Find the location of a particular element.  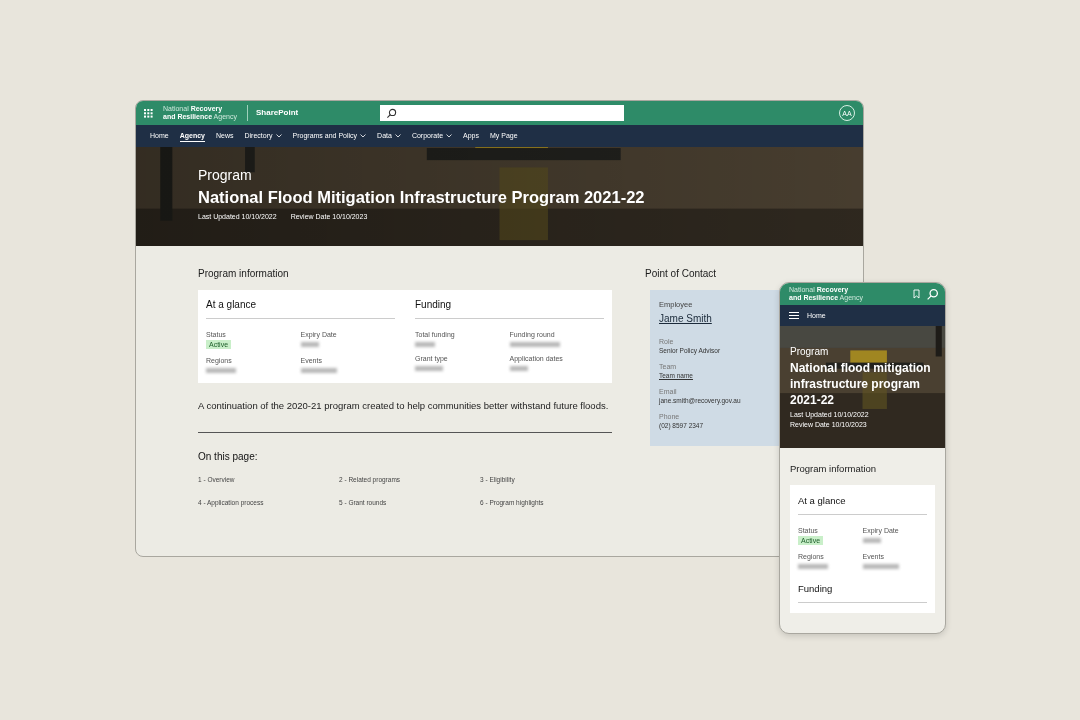

page-title: National flood mitigation infrastructure program 2021-22 is located at coordinates (861, 384).